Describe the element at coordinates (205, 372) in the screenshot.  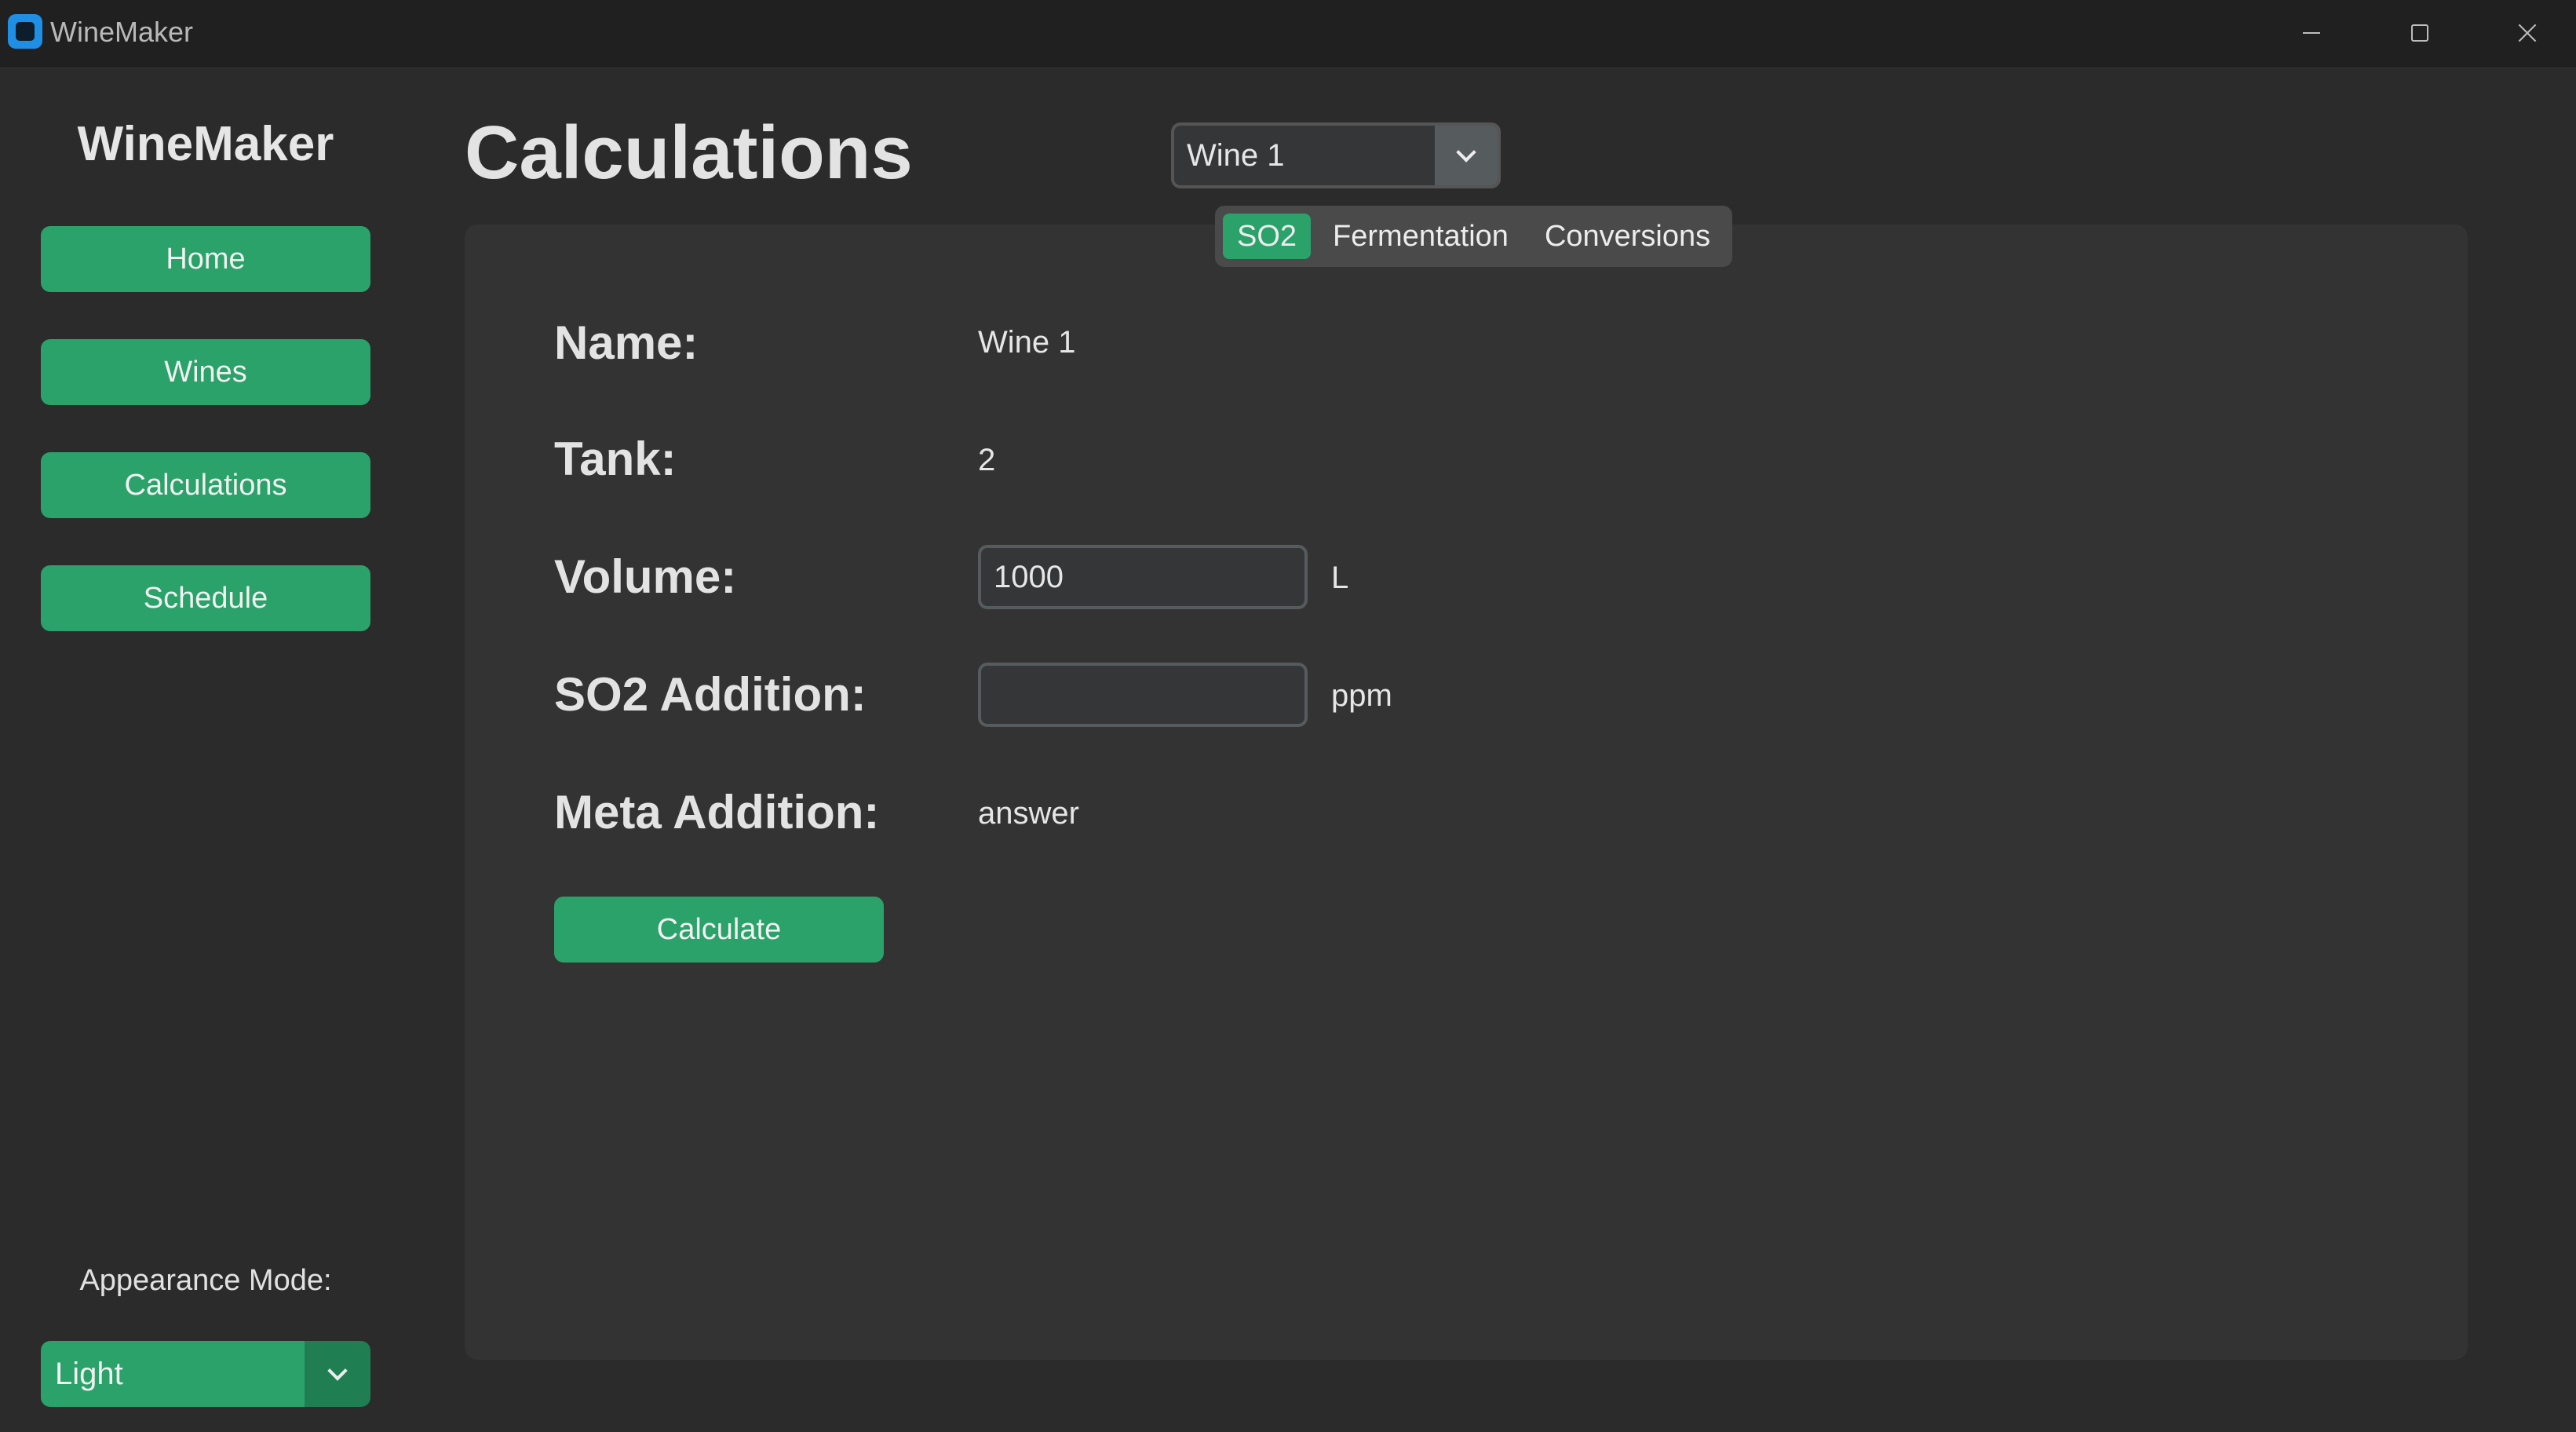
I see `wines-button: Wines` at that location.